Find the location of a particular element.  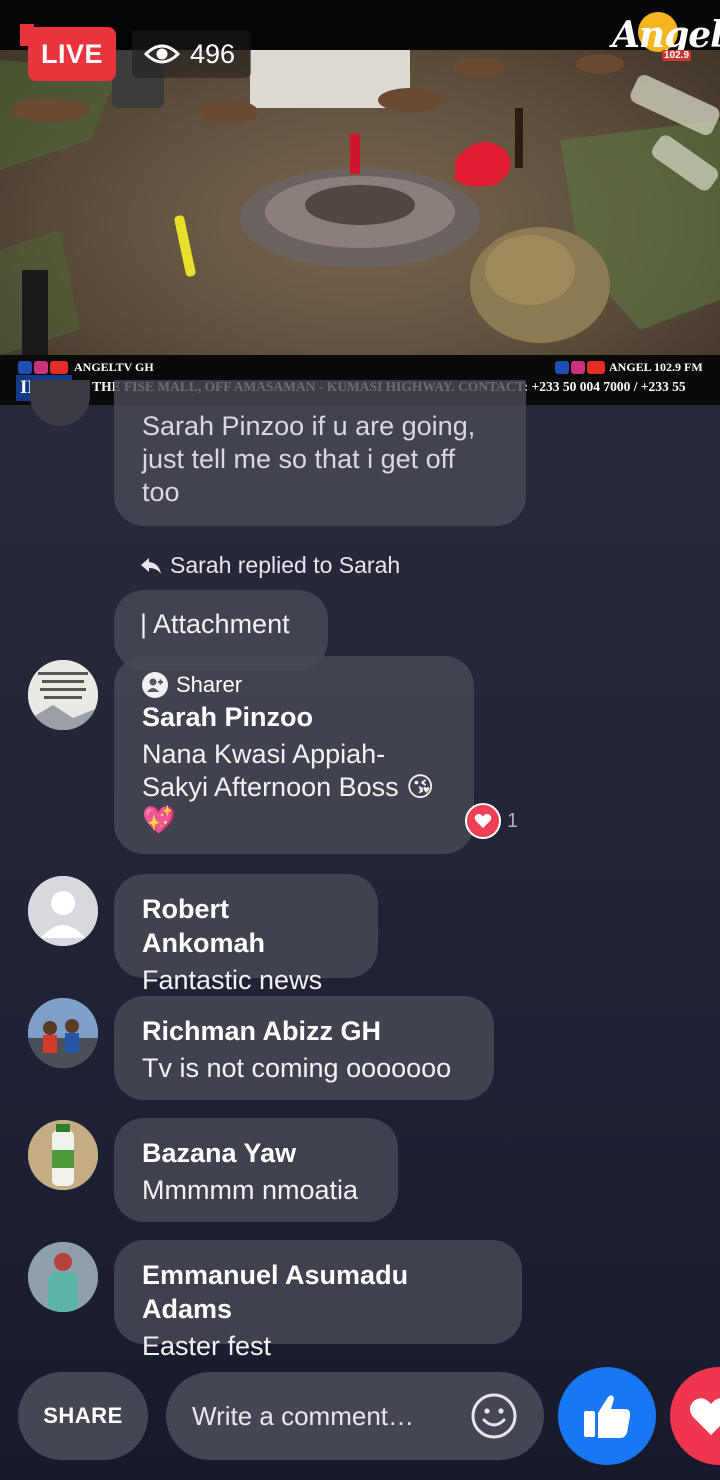

eye-icon is located at coordinates (162, 54).